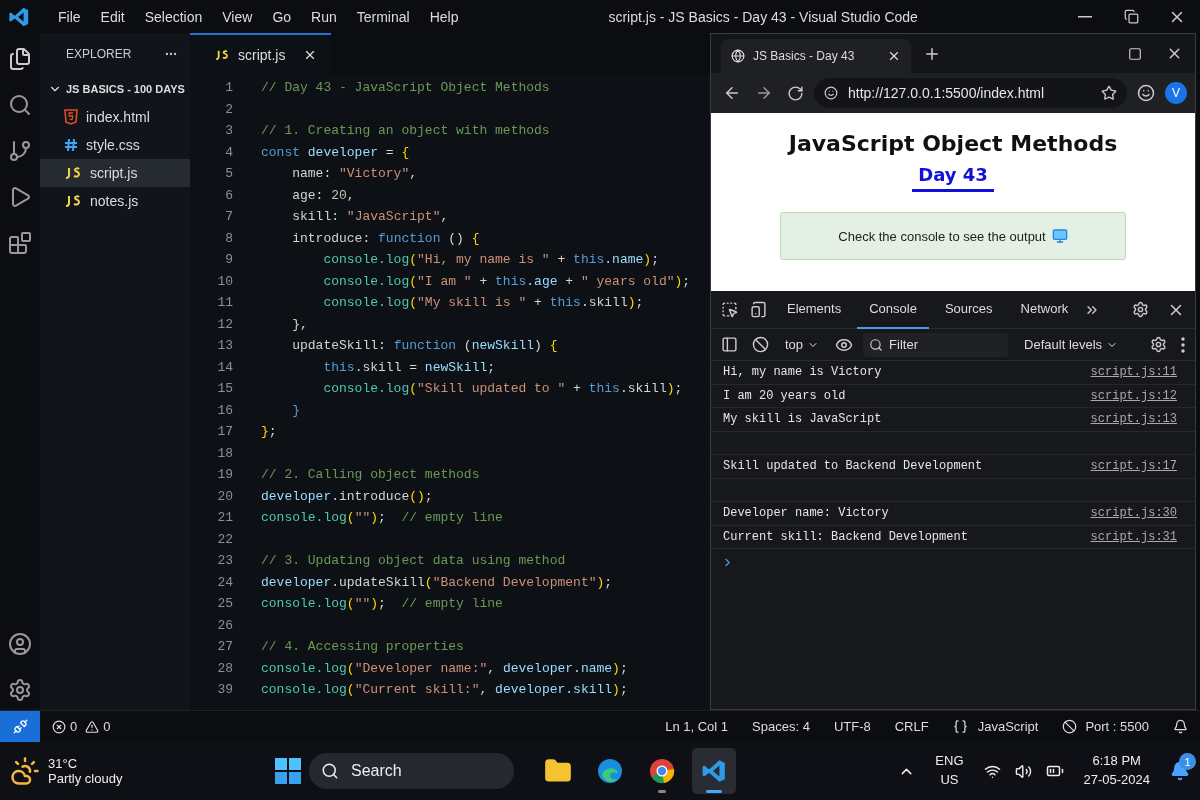  What do you see at coordinates (845, 536) in the screenshot?
I see `console-message: Current skill: Backend Development` at bounding box center [845, 536].